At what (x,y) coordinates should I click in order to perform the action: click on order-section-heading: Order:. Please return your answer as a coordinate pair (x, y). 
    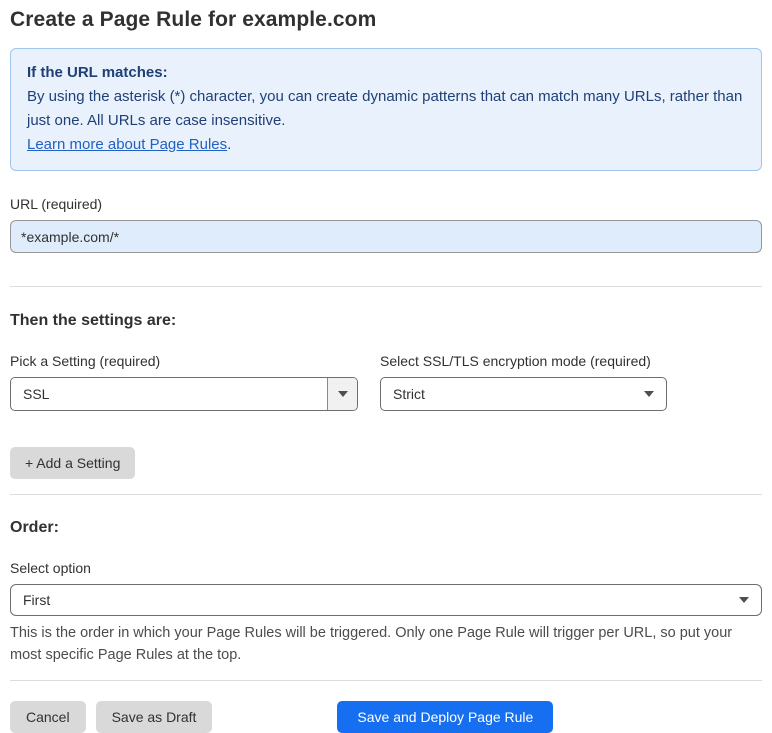
    Looking at the image, I should click on (34, 527).